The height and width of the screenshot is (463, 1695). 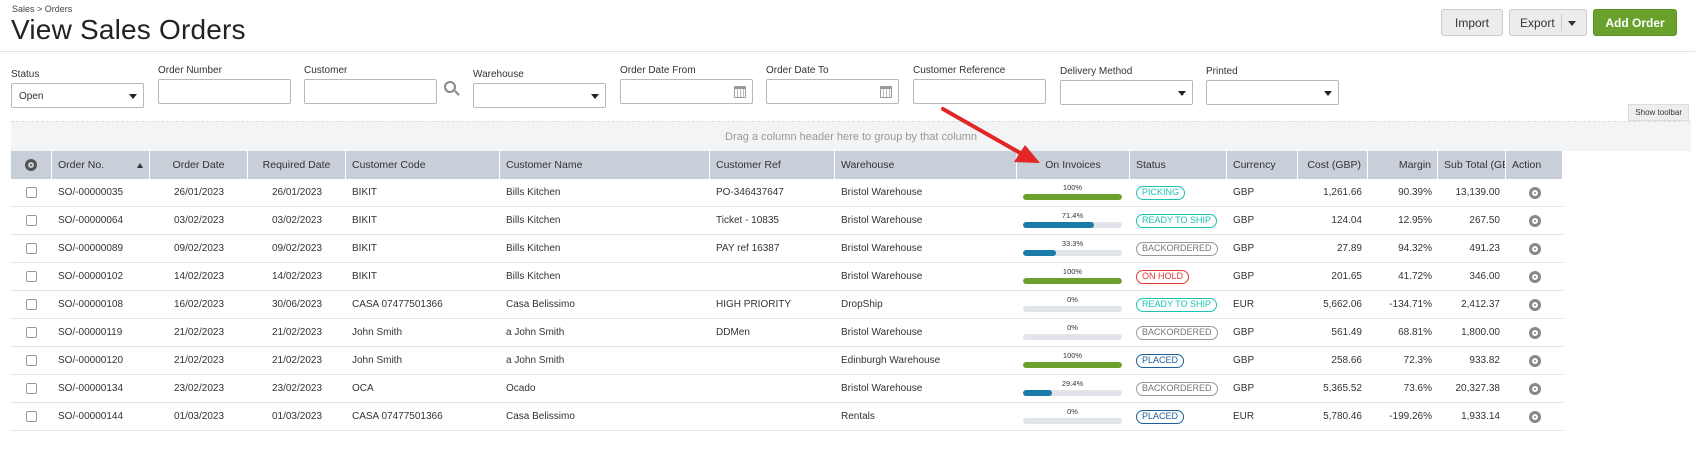 I want to click on order-number-link: SO/-00000102, so click(x=101, y=276).